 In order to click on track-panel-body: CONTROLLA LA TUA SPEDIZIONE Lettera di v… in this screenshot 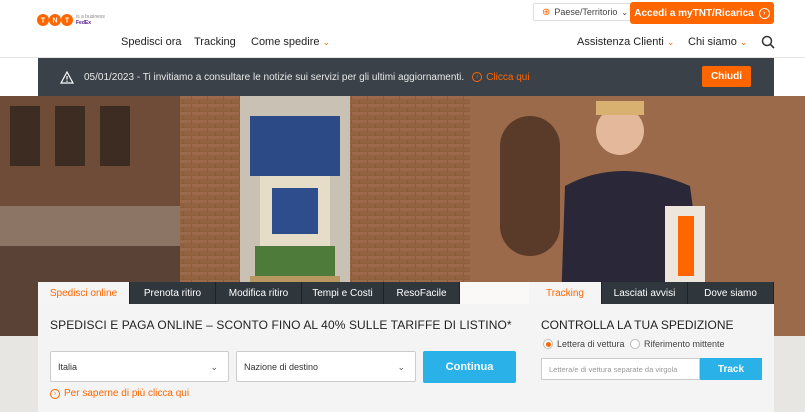, I will do `click(651, 358)`.